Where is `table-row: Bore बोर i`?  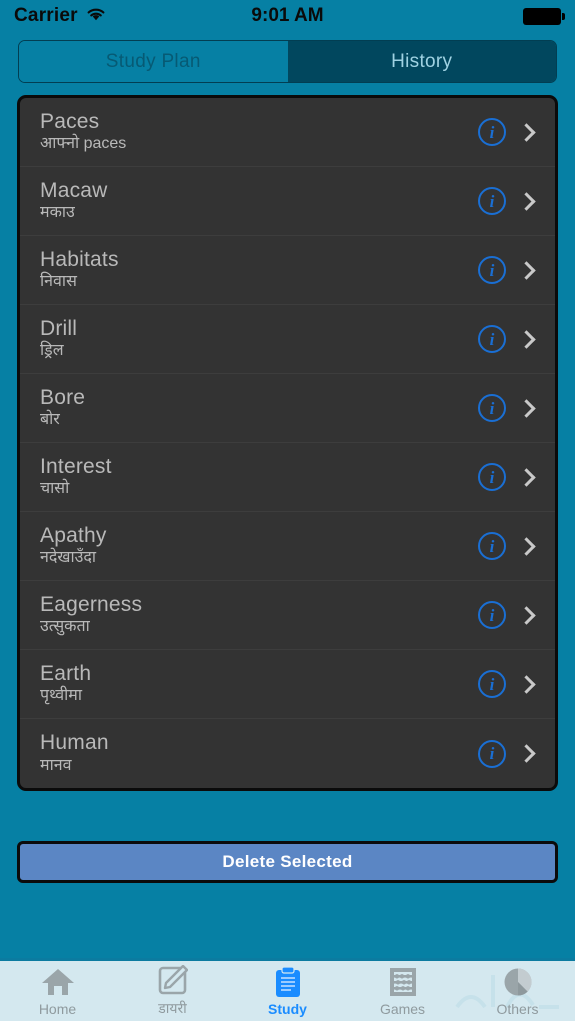
table-row: Bore बोर i is located at coordinates (287, 408).